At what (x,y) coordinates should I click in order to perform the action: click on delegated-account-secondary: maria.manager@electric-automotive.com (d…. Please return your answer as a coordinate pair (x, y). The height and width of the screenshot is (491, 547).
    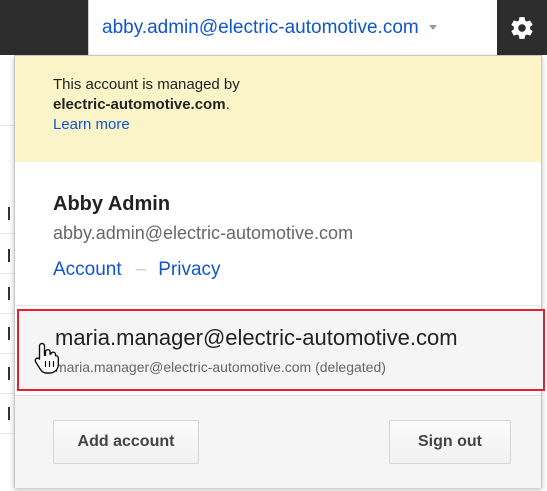
    Looking at the image, I should click on (220, 367).